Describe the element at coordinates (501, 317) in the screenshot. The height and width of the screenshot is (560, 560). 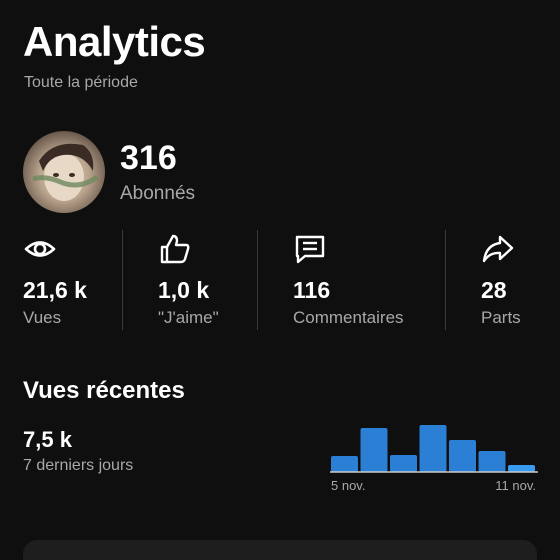
I see `stat-label: Parts` at that location.